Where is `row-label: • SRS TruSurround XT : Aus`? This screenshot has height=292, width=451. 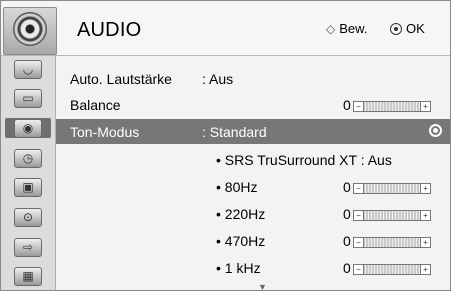
row-label: • SRS TruSurround XT : Aus is located at coordinates (304, 160).